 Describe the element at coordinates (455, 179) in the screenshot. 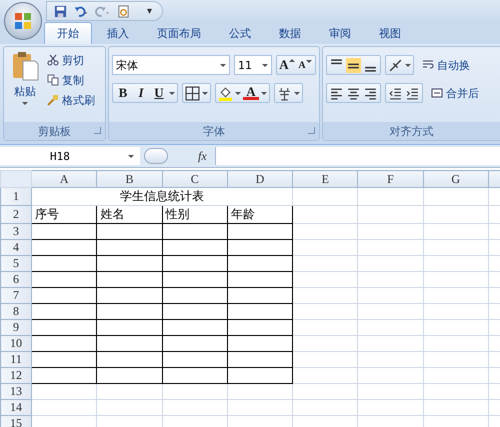

I see `column-header: G` at that location.